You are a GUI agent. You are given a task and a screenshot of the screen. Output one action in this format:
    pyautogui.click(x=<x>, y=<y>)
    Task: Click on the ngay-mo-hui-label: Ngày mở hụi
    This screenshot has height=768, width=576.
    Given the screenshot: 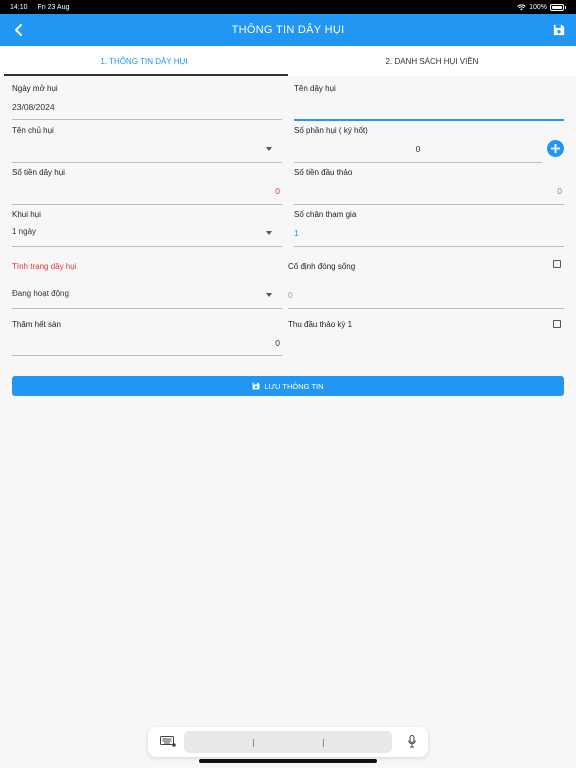 What is the action you would take?
    pyautogui.click(x=35, y=88)
    